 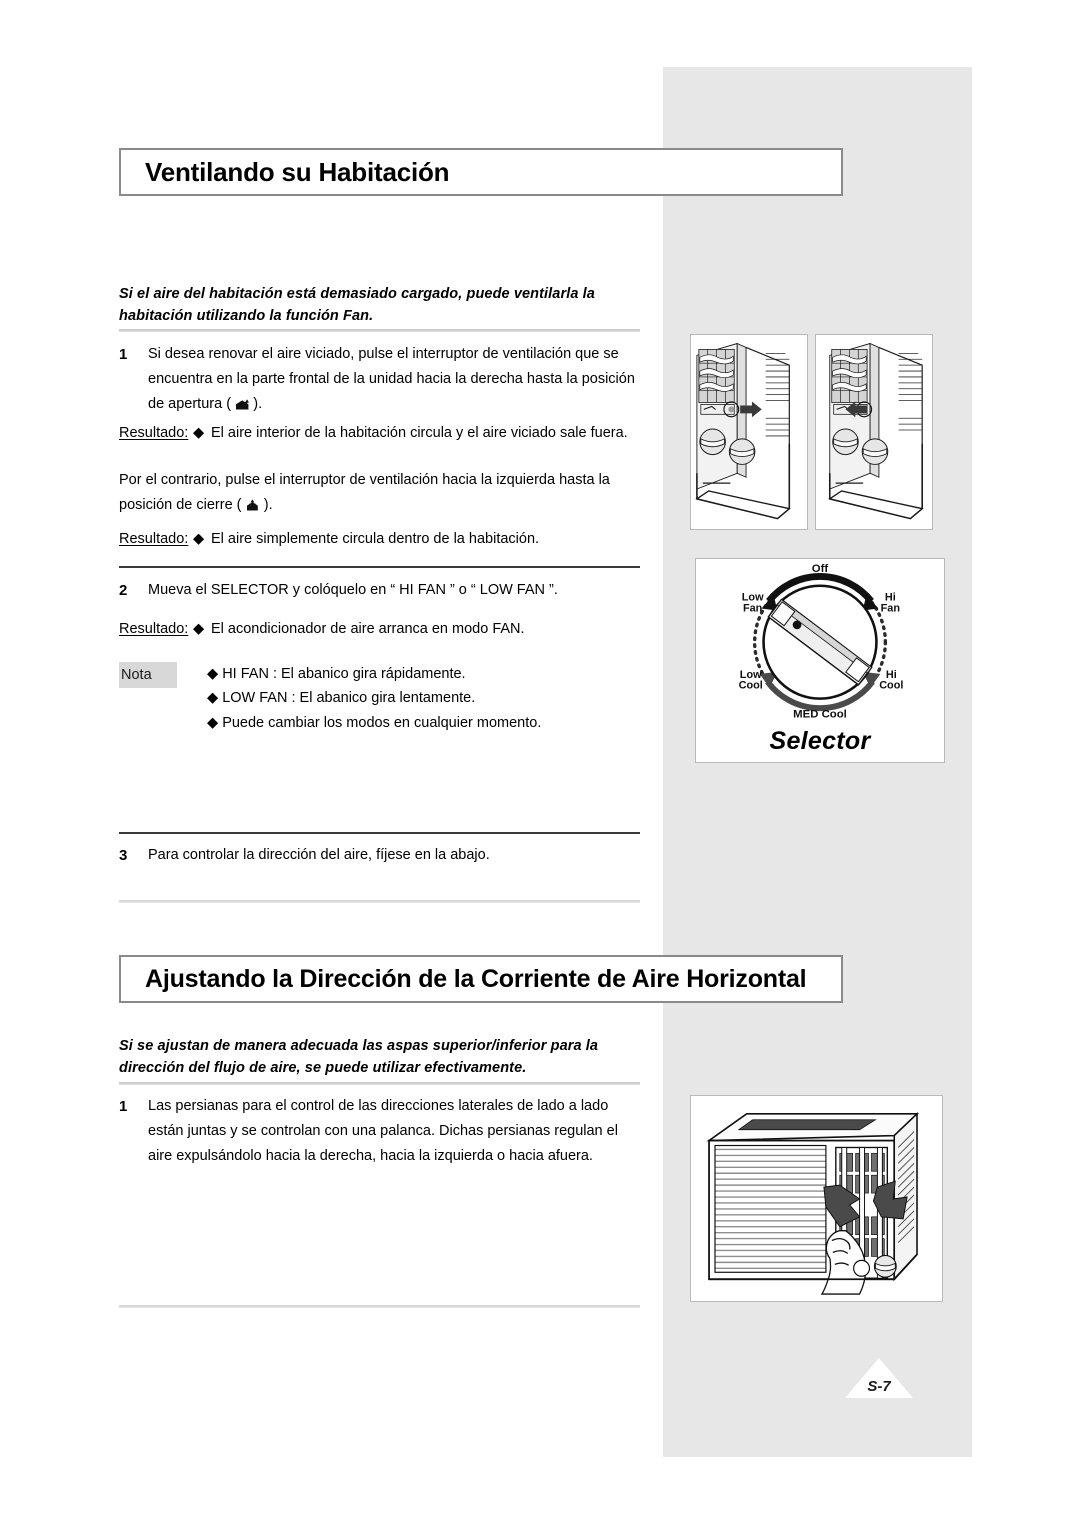 What do you see at coordinates (344, 674) in the screenshot?
I see `note-item-text: HI FAN : El abanico gira rápidamente.` at bounding box center [344, 674].